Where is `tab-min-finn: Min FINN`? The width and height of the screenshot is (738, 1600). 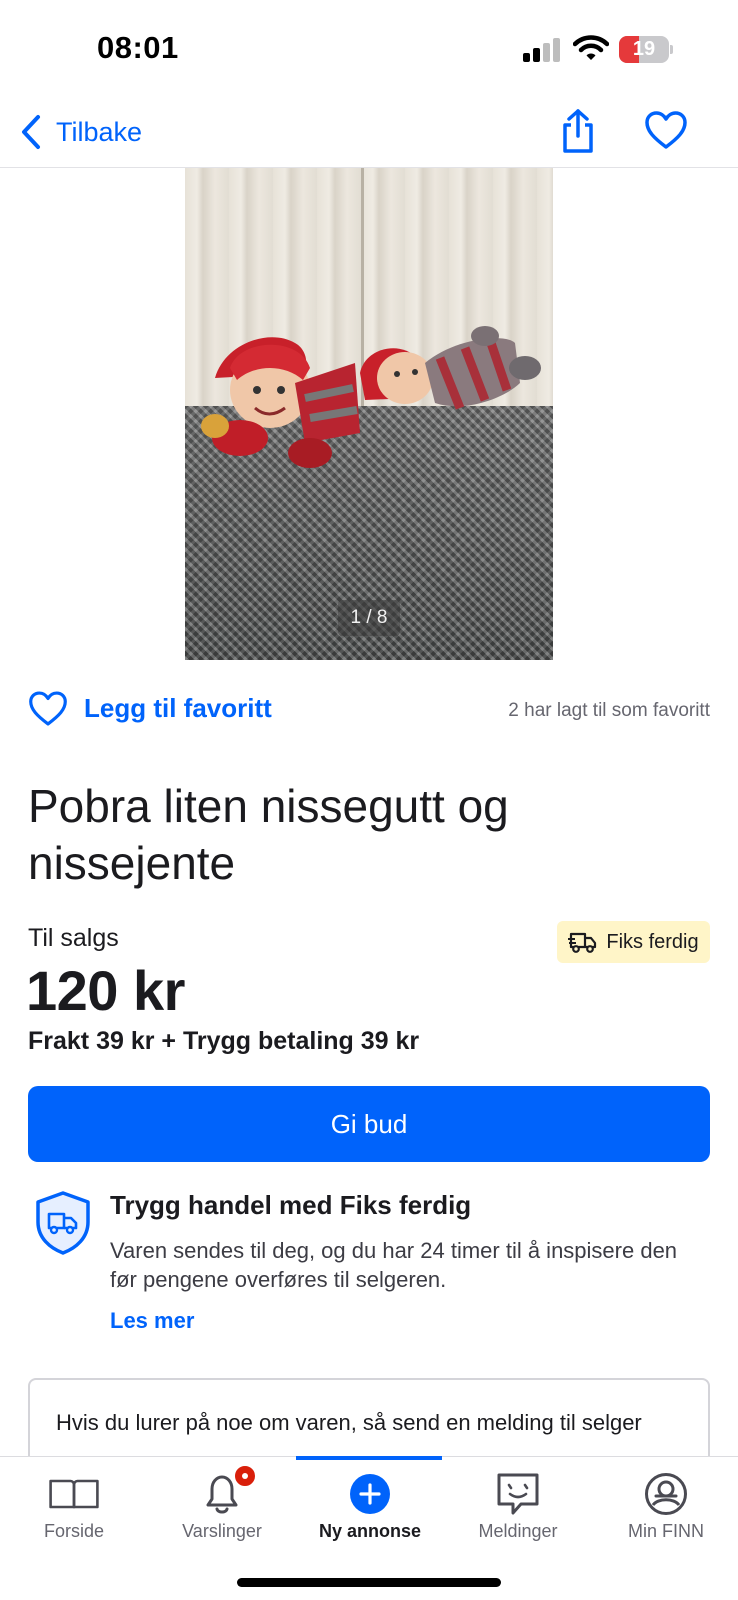
tab-min-finn: Min FINN is located at coordinates (665, 1507).